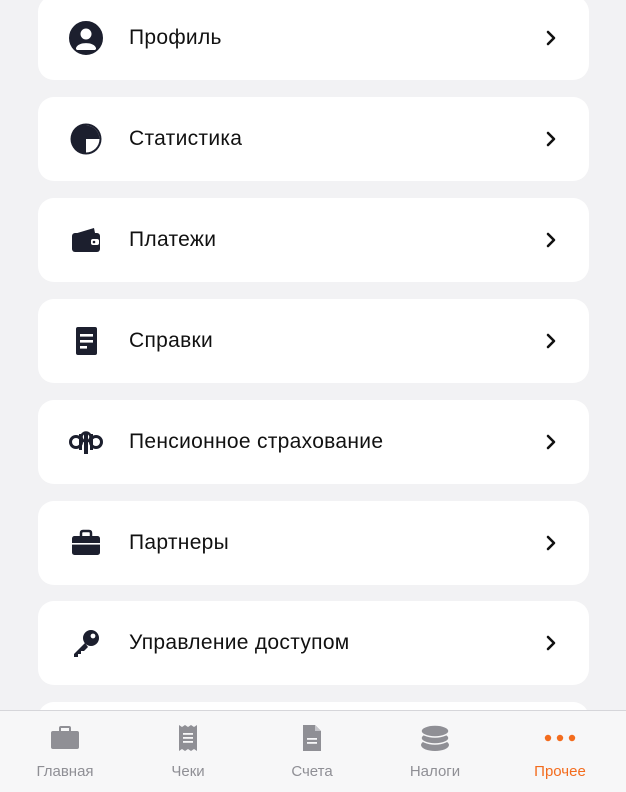  What do you see at coordinates (435, 771) in the screenshot?
I see `tab-label: Налоги` at bounding box center [435, 771].